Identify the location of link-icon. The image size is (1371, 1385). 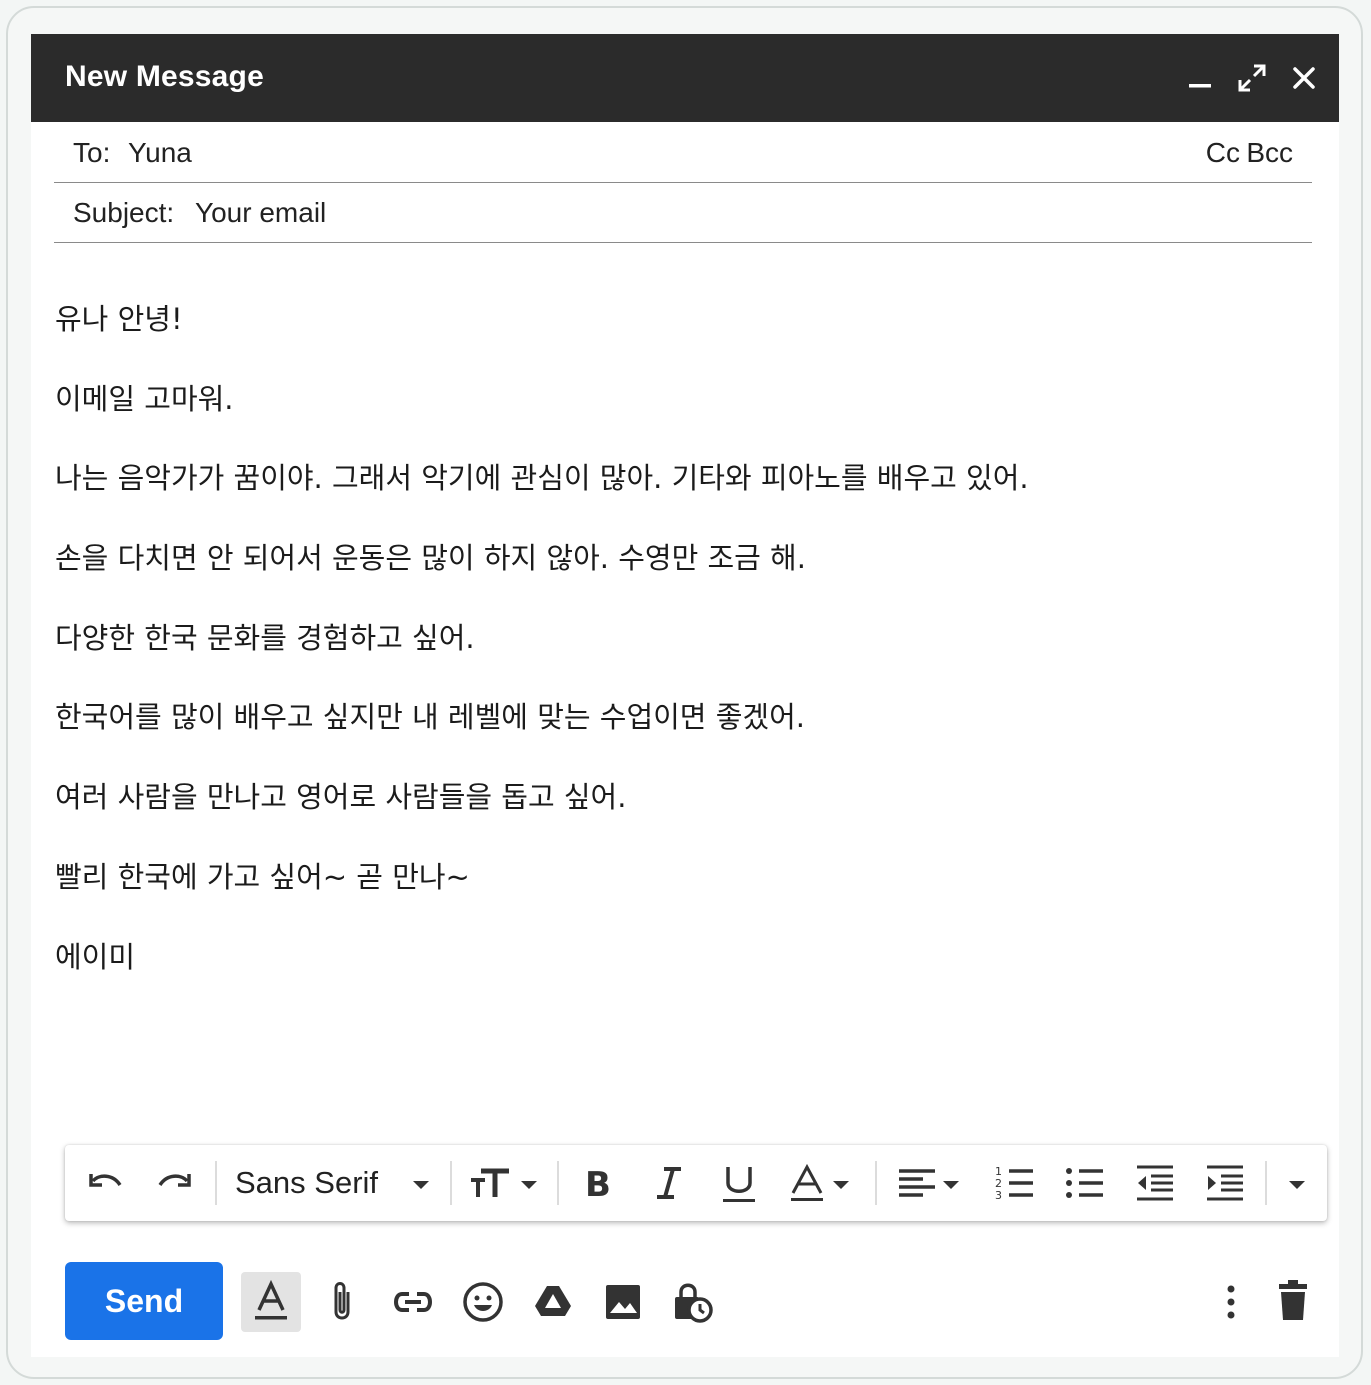
(413, 1302).